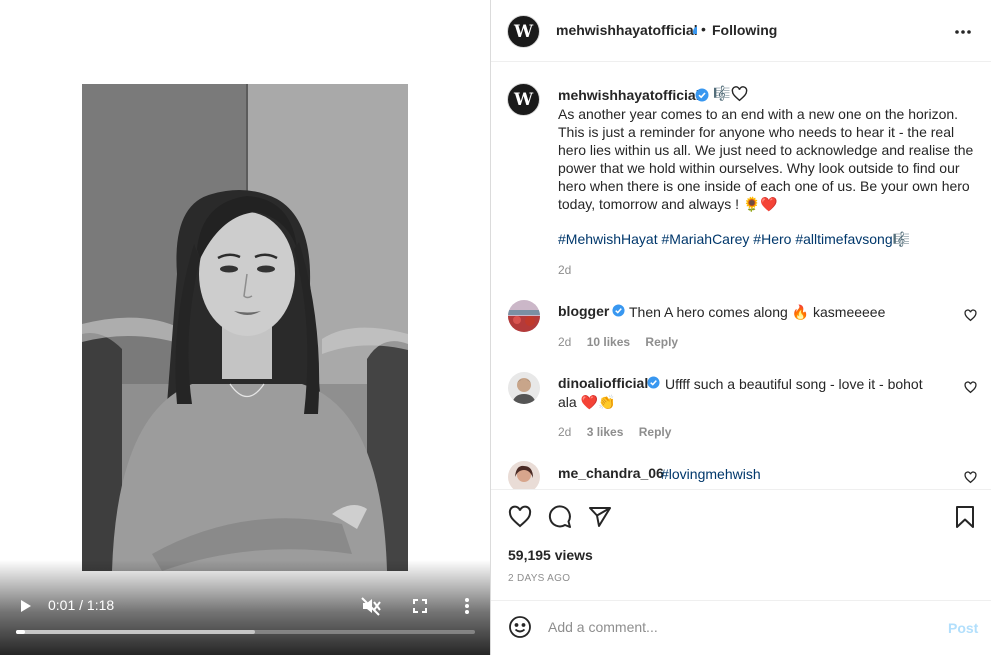 Image resolution: width=991 pixels, height=655 pixels. I want to click on post-date: 2 DAYS AGO, so click(539, 578).